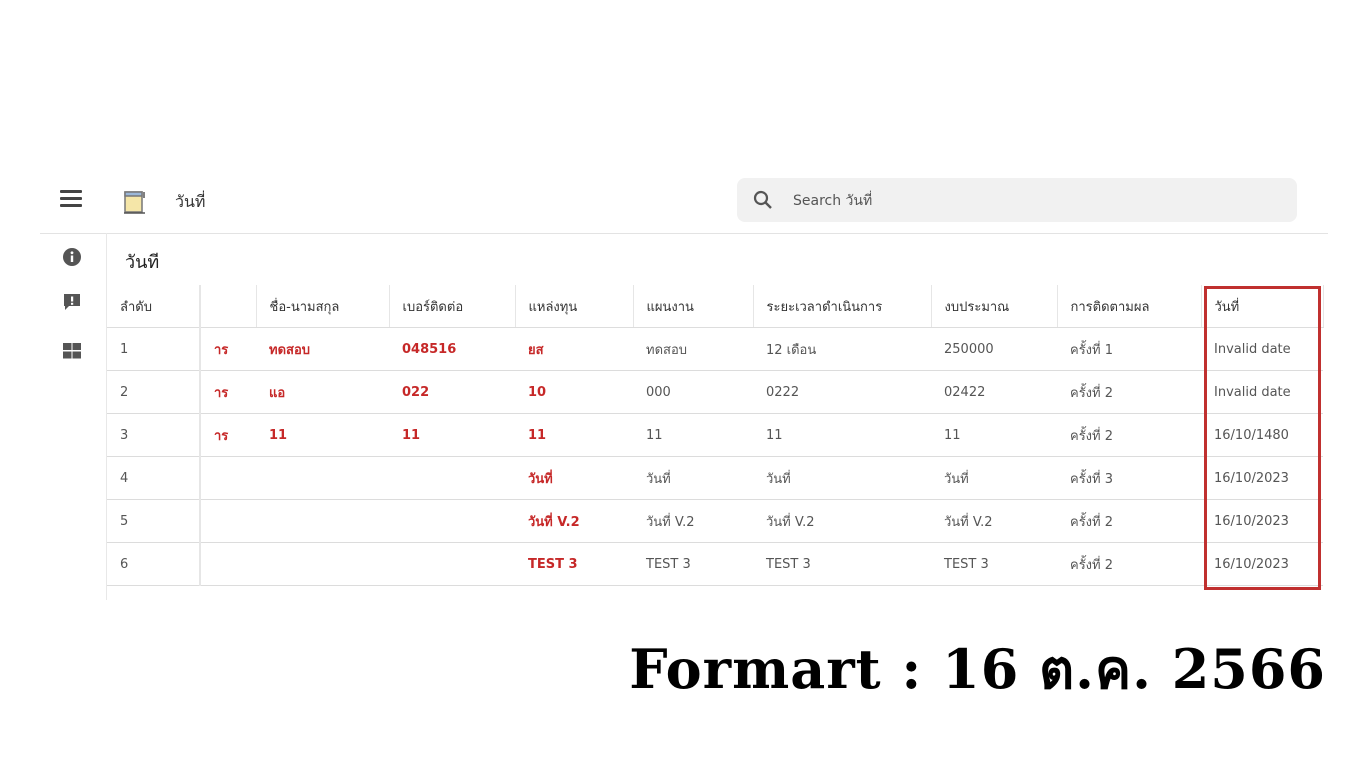 The height and width of the screenshot is (768, 1366). What do you see at coordinates (190, 201) in the screenshot?
I see `app-title: วันที่` at bounding box center [190, 201].